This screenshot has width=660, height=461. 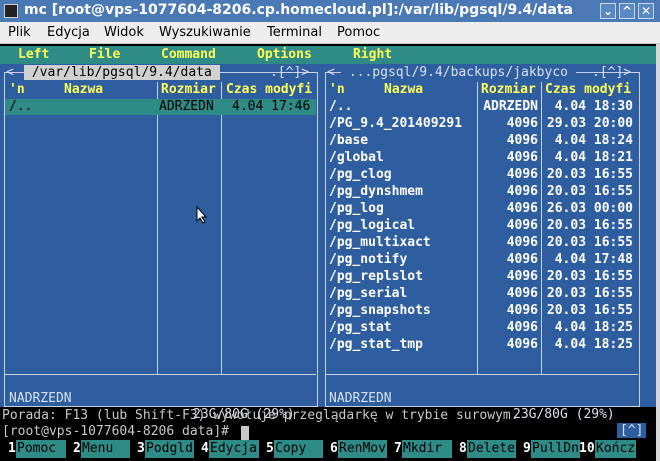 I want to click on right-row-time: 26.03 00:00, so click(x=589, y=208).